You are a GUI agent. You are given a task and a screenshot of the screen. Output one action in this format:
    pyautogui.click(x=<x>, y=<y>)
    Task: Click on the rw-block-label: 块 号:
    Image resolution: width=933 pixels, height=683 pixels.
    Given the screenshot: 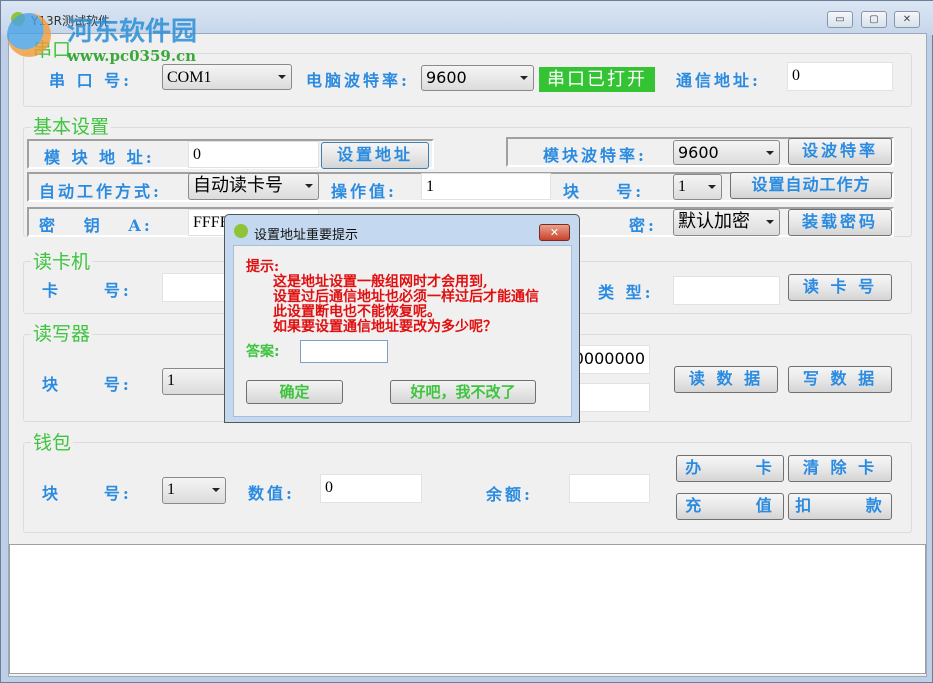 What is the action you would take?
    pyautogui.click(x=87, y=384)
    